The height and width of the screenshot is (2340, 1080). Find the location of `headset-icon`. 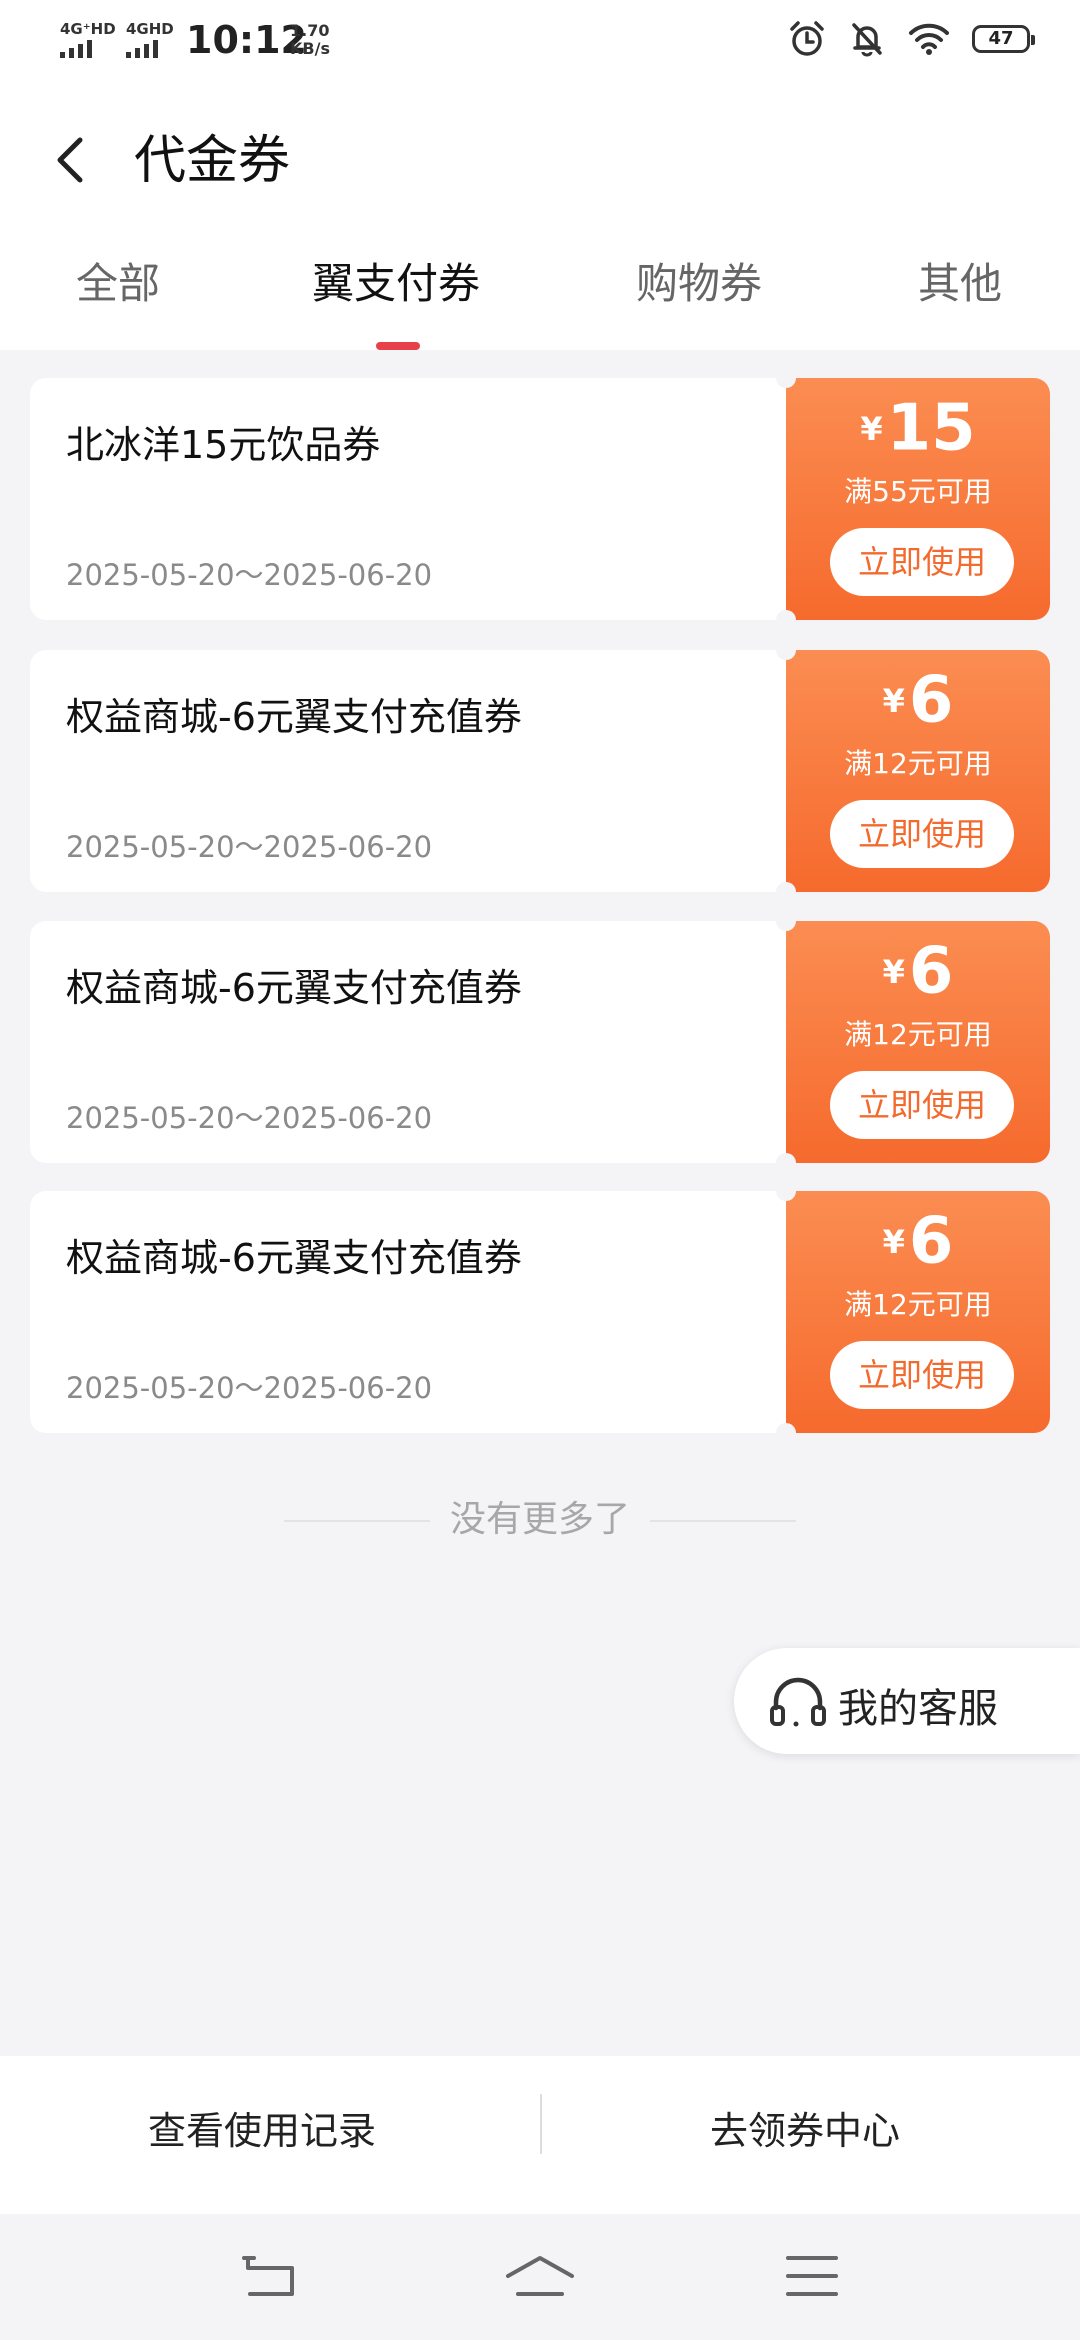

headset-icon is located at coordinates (798, 1702).